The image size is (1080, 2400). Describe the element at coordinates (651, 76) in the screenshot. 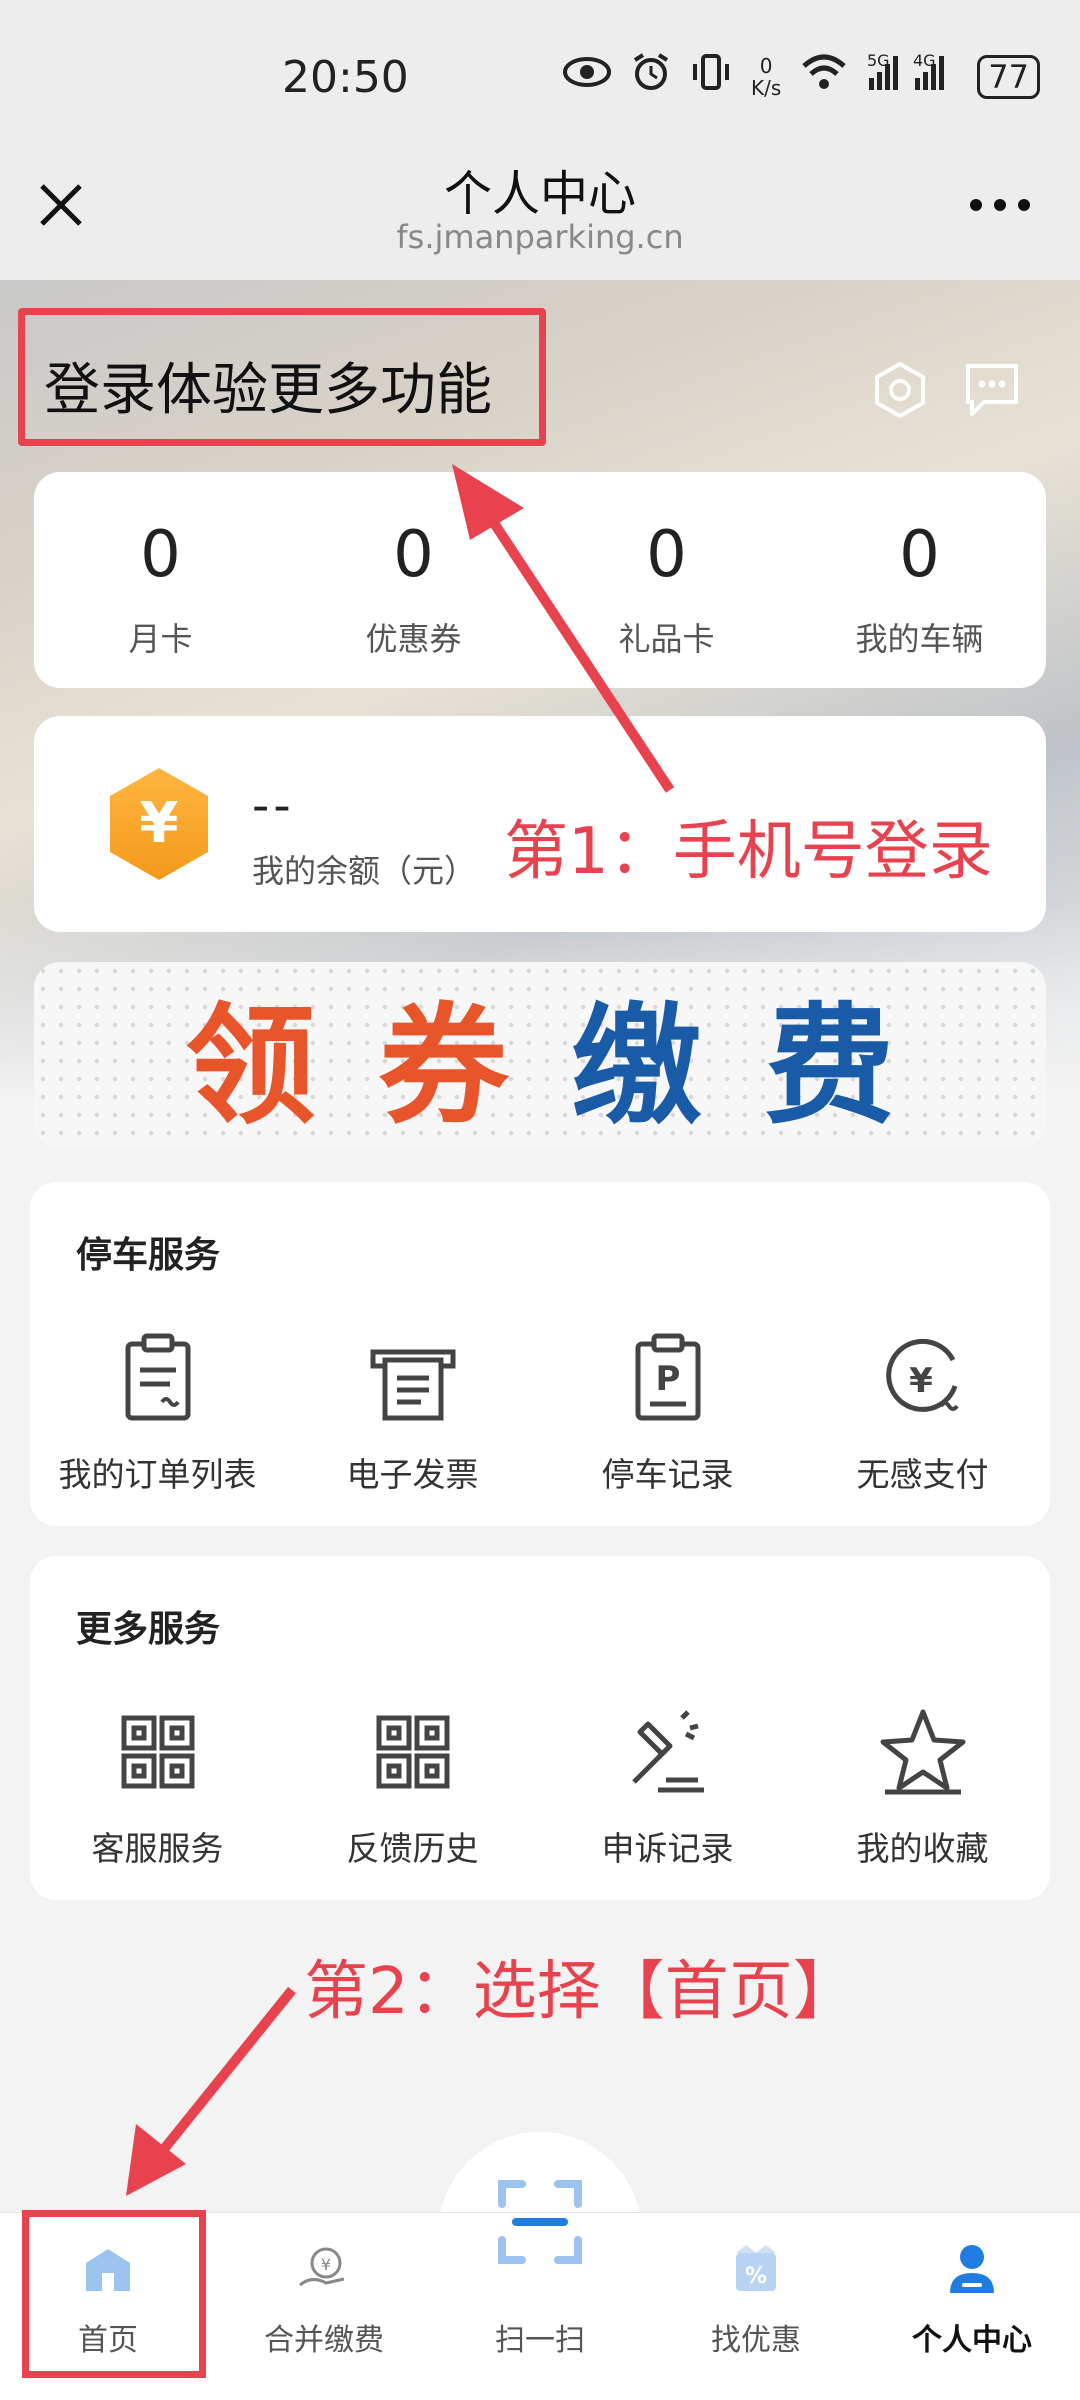

I see `alarm-icon` at that location.